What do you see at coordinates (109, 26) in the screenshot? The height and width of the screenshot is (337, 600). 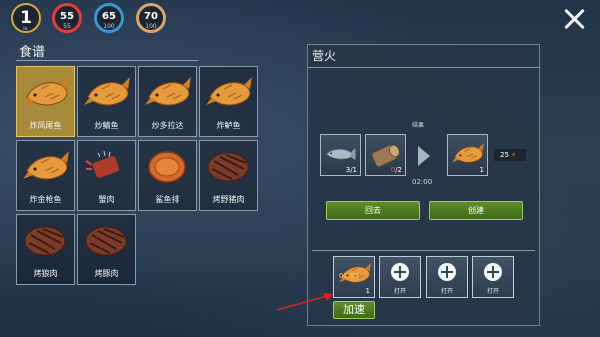 I see `water-max: 100` at bounding box center [109, 26].